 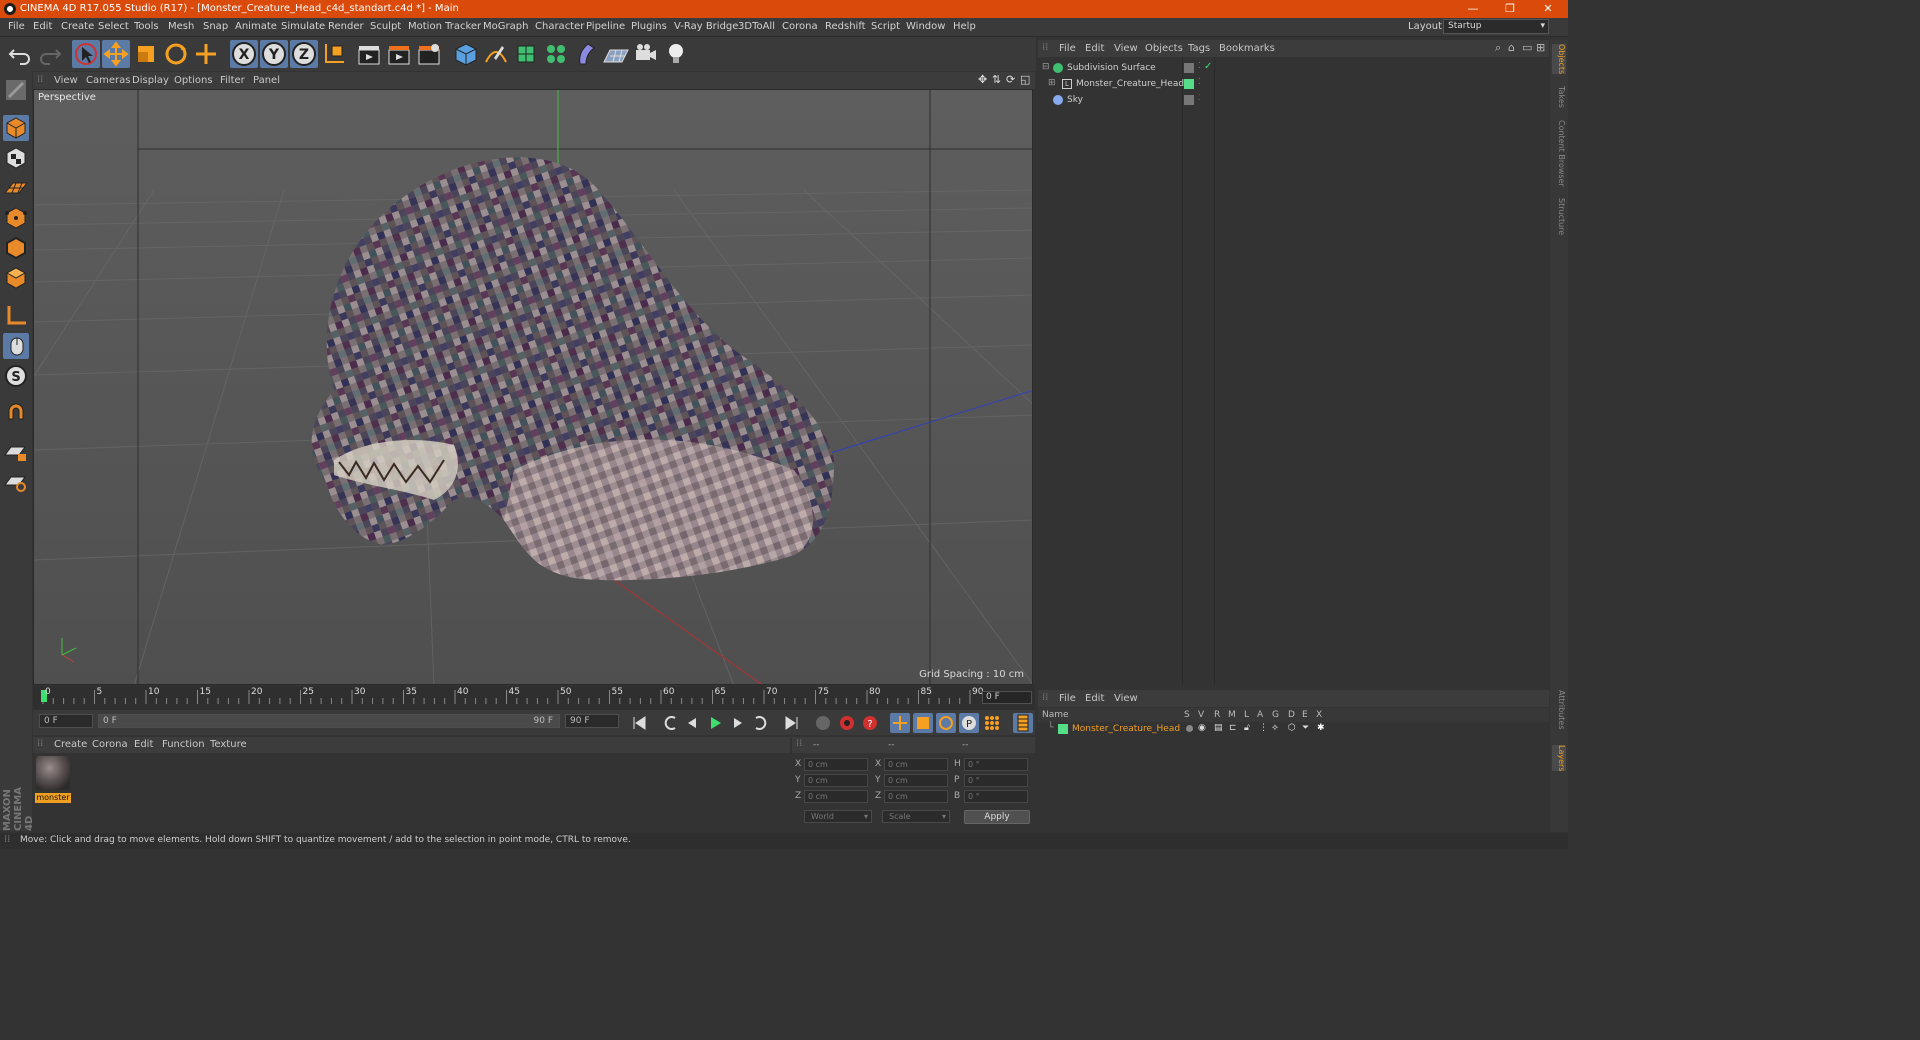 I want to click on current-frame-field: 0 F, so click(x=1007, y=697).